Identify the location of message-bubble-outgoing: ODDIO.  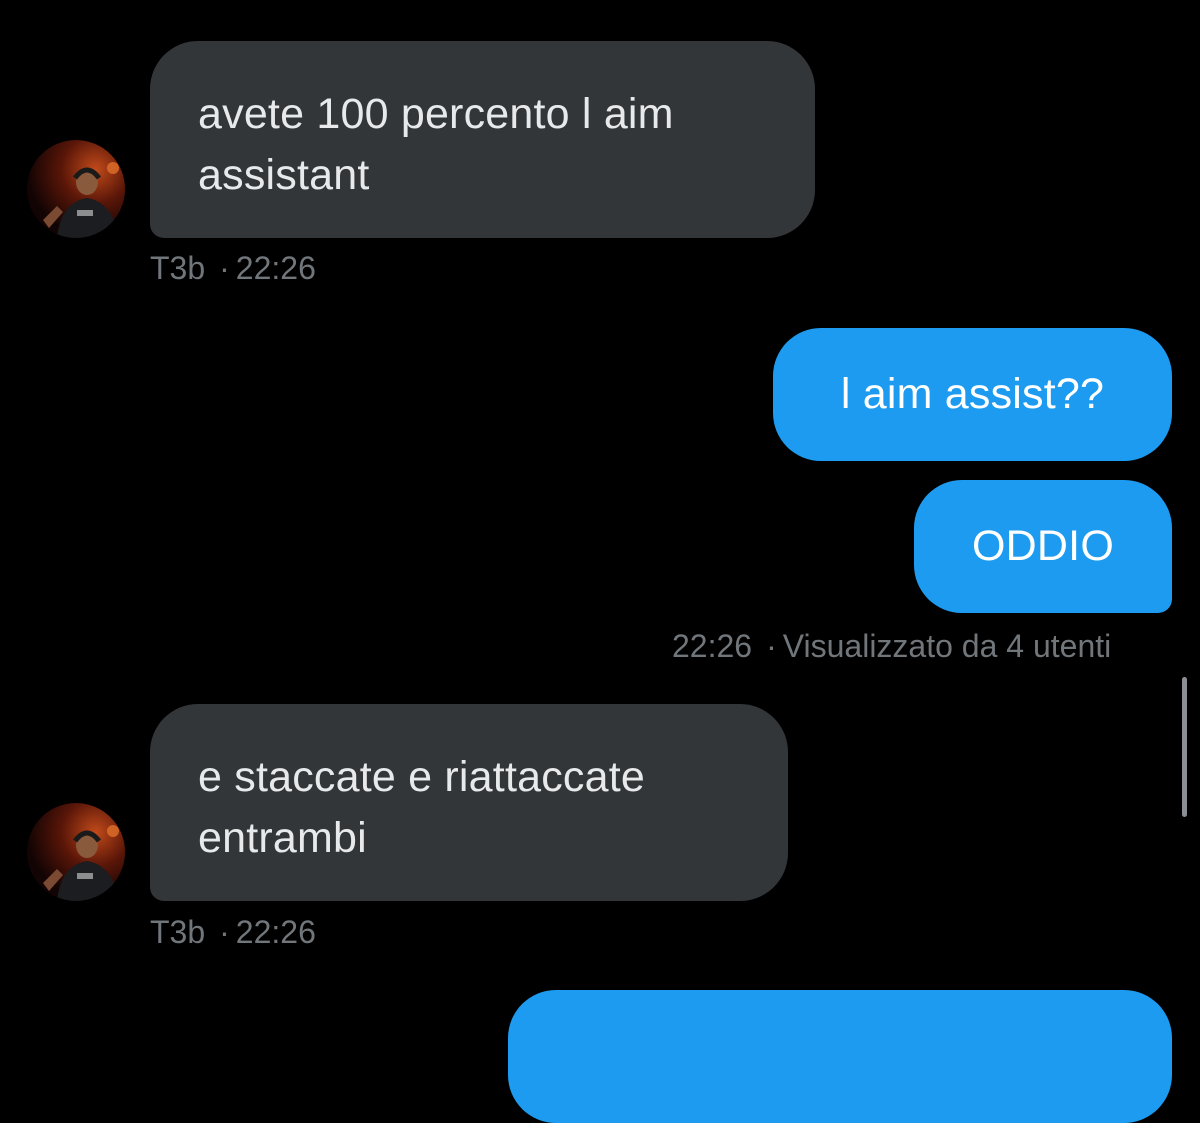
(1043, 546).